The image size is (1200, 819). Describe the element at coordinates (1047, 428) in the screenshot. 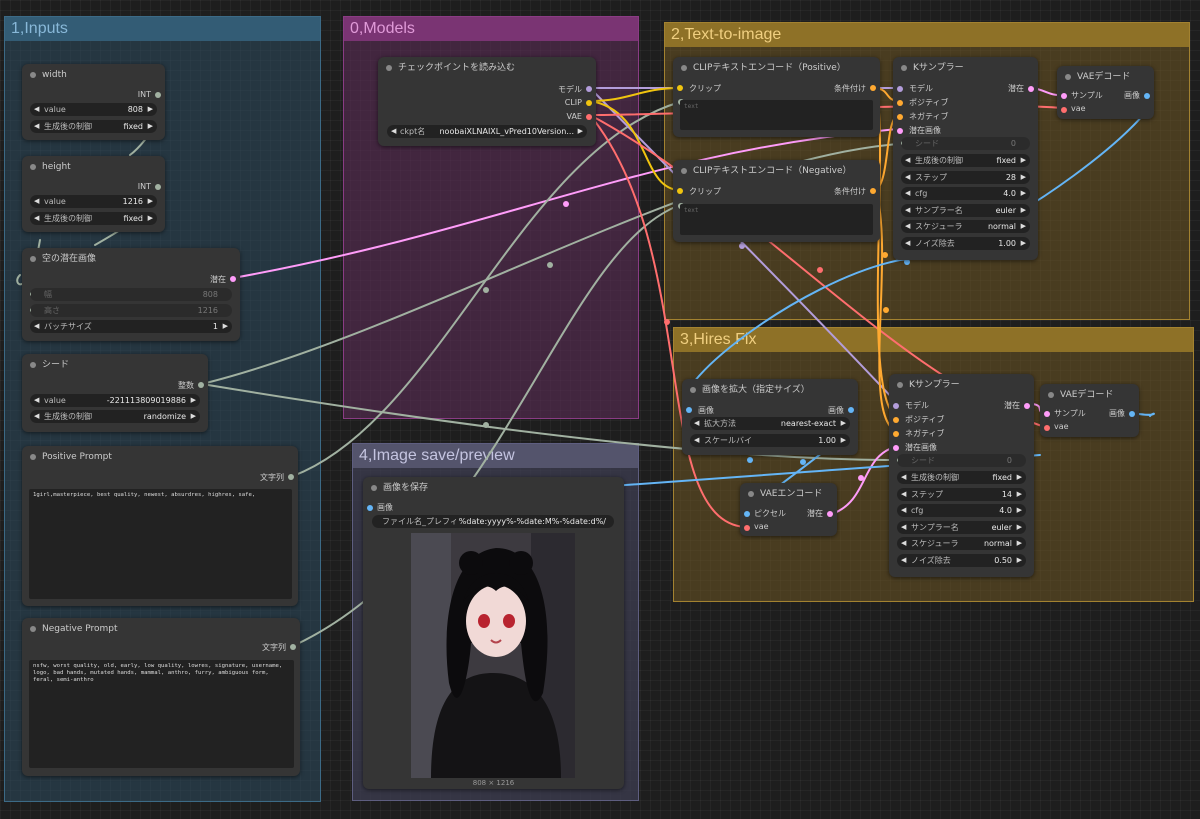

I see `vae-decode2-vae-port` at that location.